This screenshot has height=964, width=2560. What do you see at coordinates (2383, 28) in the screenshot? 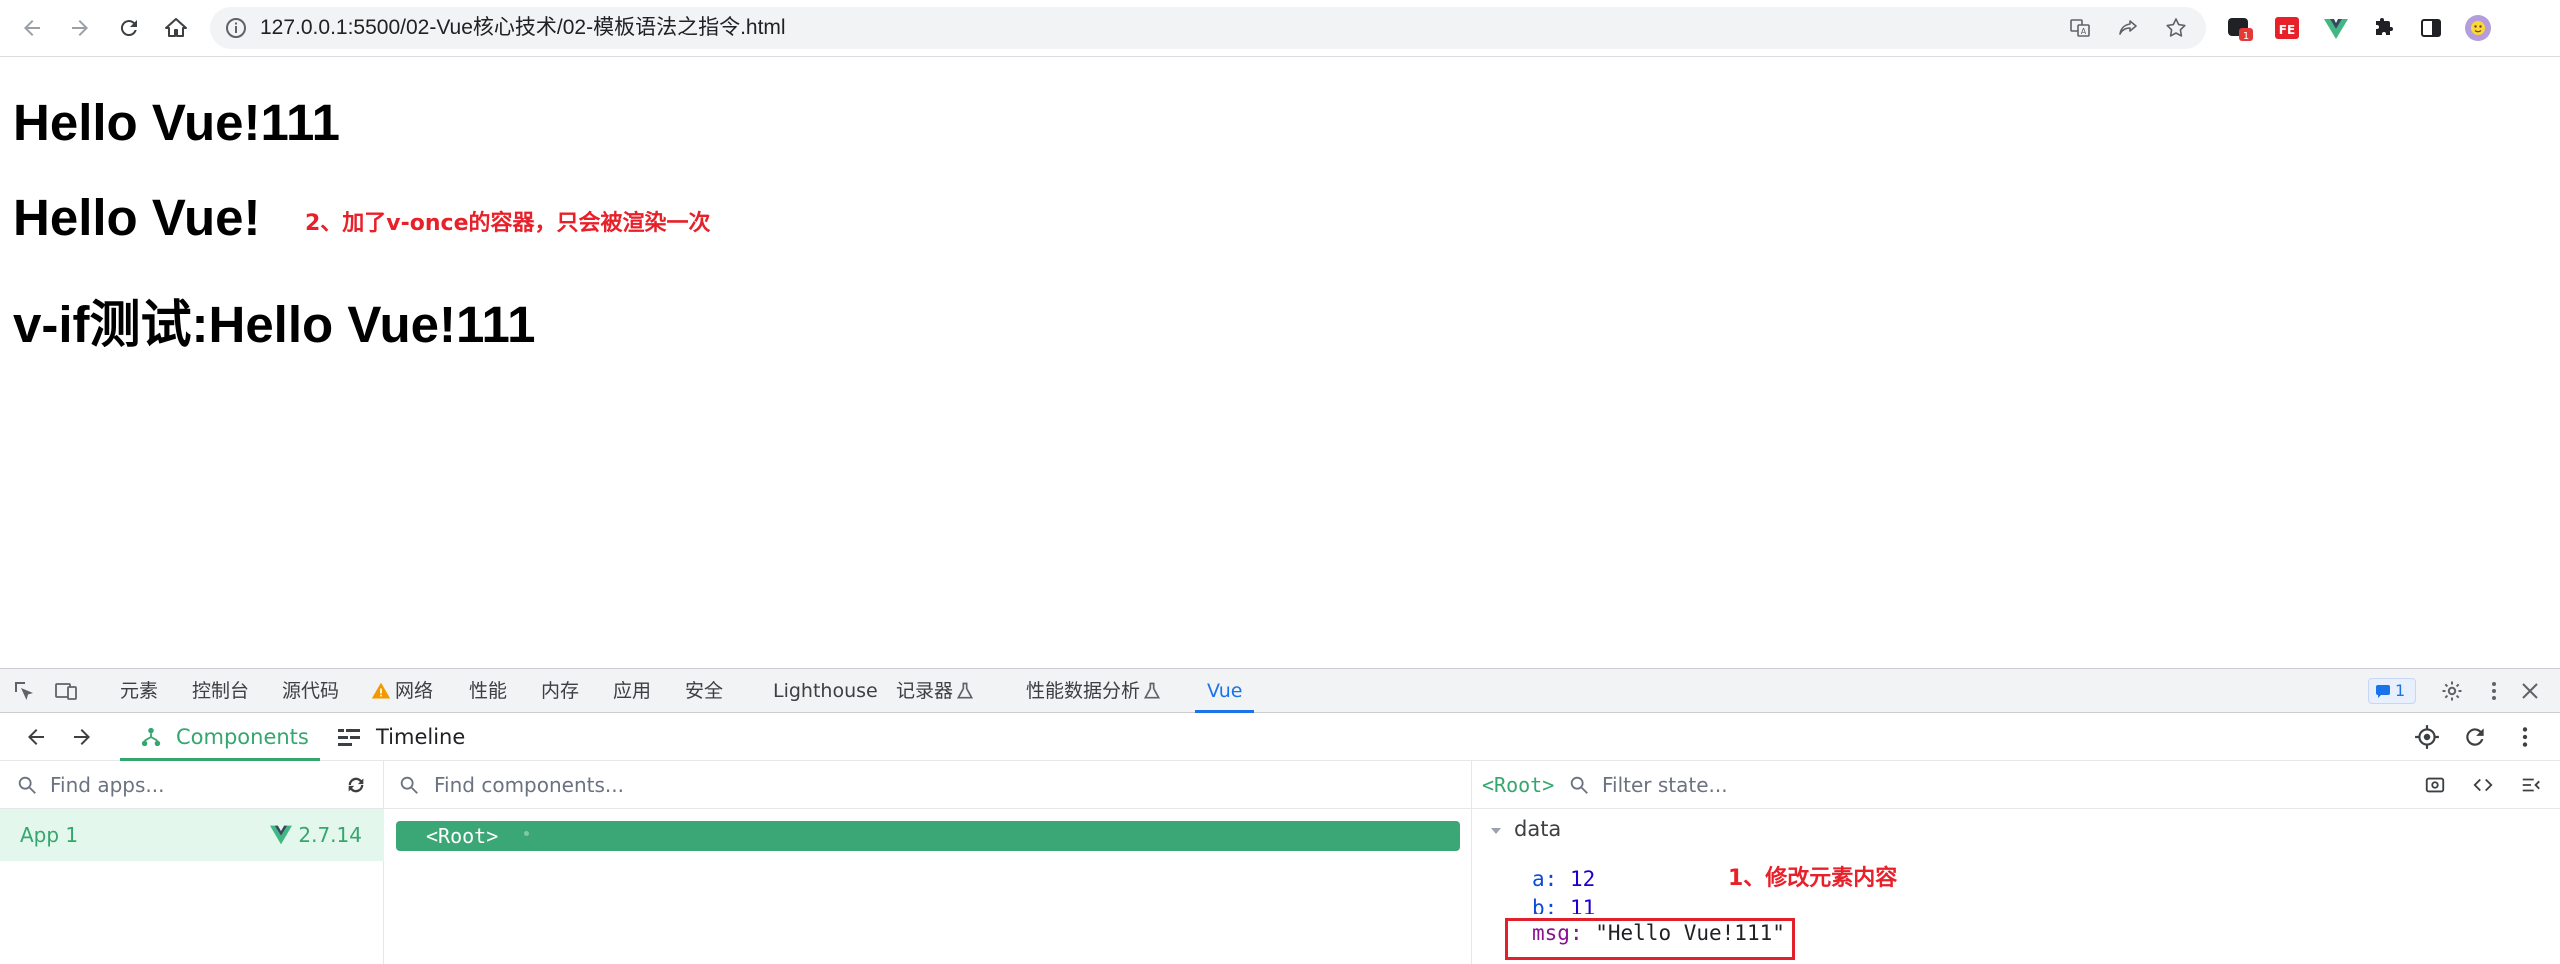
I see `extensions-puzzle-icon` at bounding box center [2383, 28].